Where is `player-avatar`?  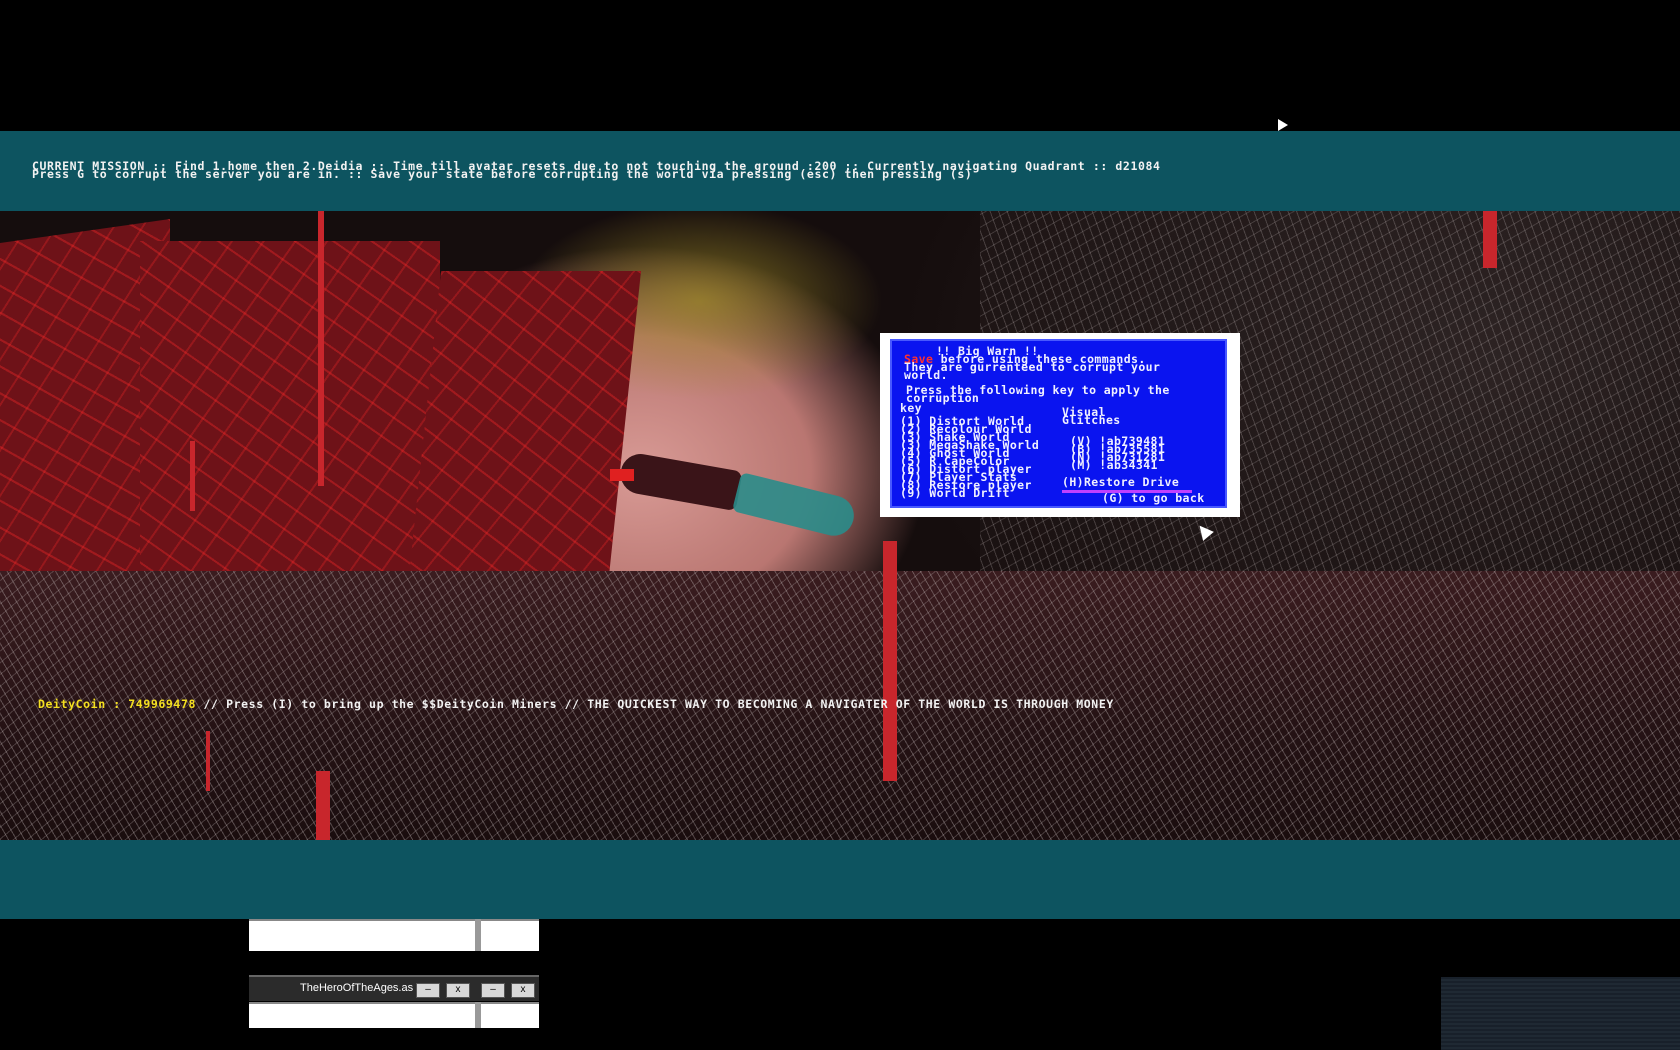 player-avatar is located at coordinates (680, 481).